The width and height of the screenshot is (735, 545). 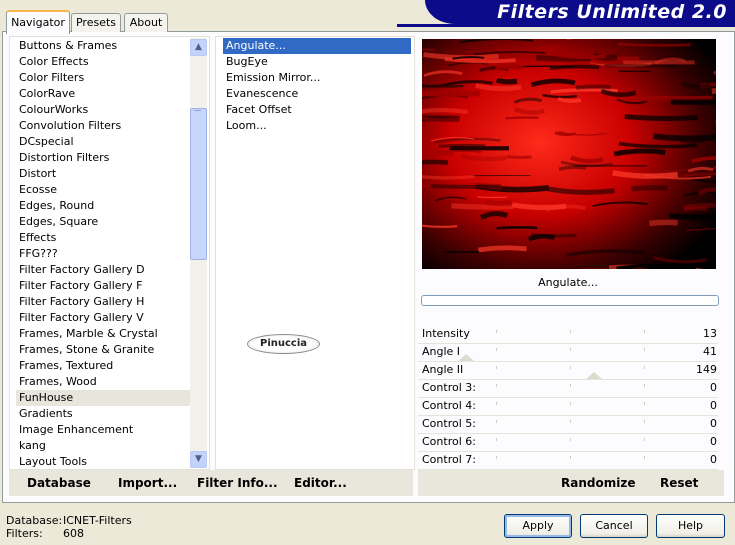 What do you see at coordinates (105, 270) in the screenshot?
I see `category-item: Filter Factory Gallery D` at bounding box center [105, 270].